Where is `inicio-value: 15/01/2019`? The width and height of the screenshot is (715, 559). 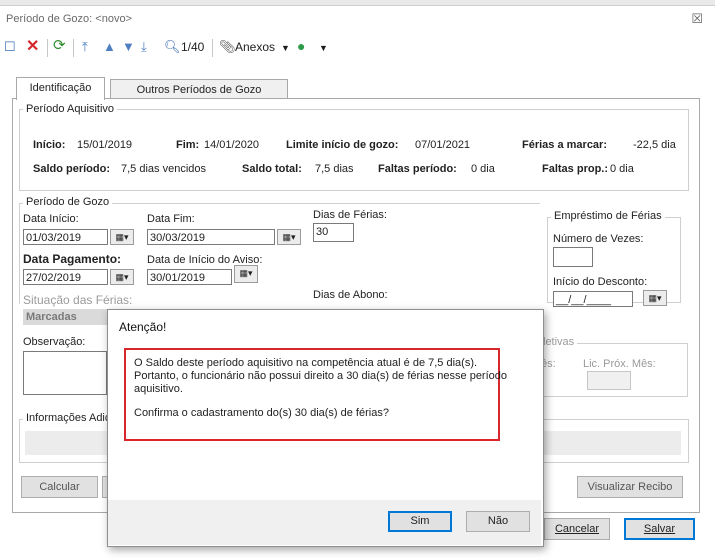
inicio-value: 15/01/2019 is located at coordinates (105, 145).